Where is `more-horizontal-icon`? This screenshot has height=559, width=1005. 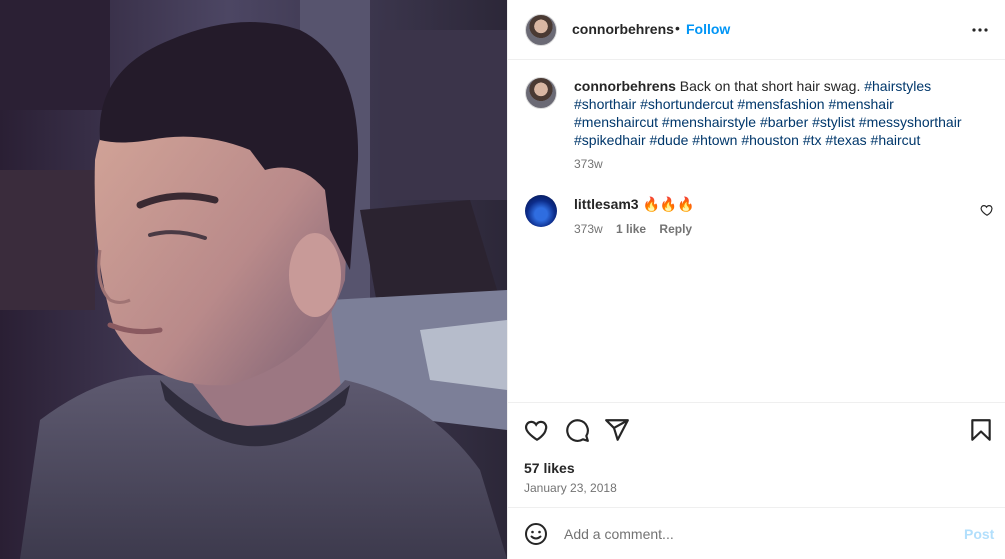
more-horizontal-icon is located at coordinates (980, 30).